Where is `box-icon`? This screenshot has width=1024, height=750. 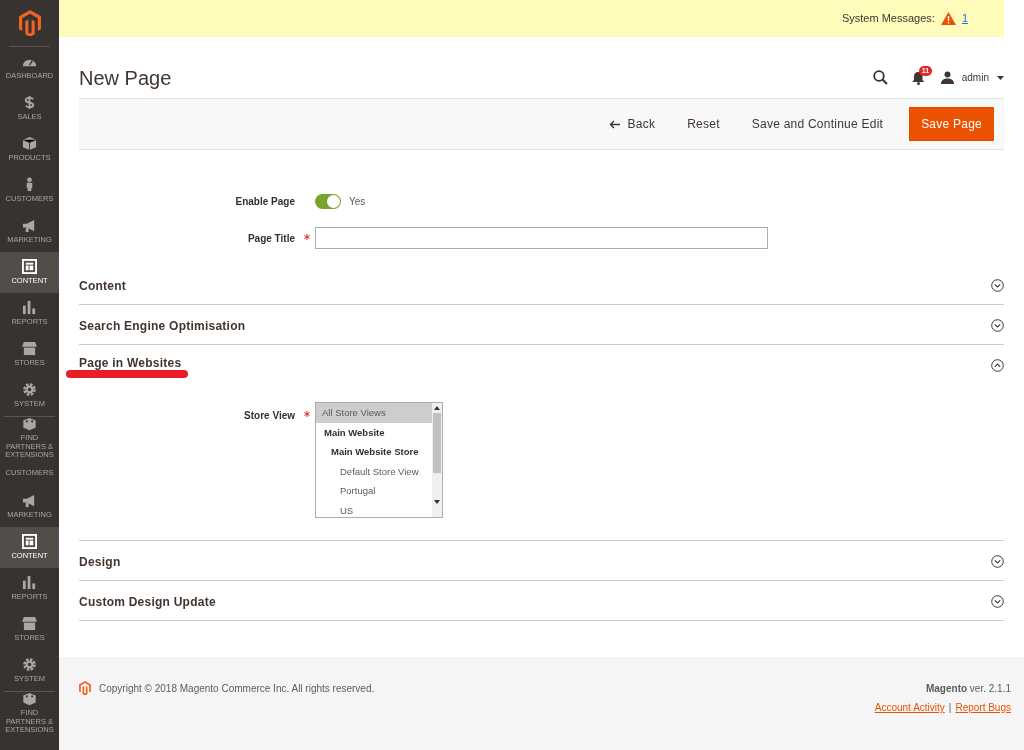 box-icon is located at coordinates (29, 144).